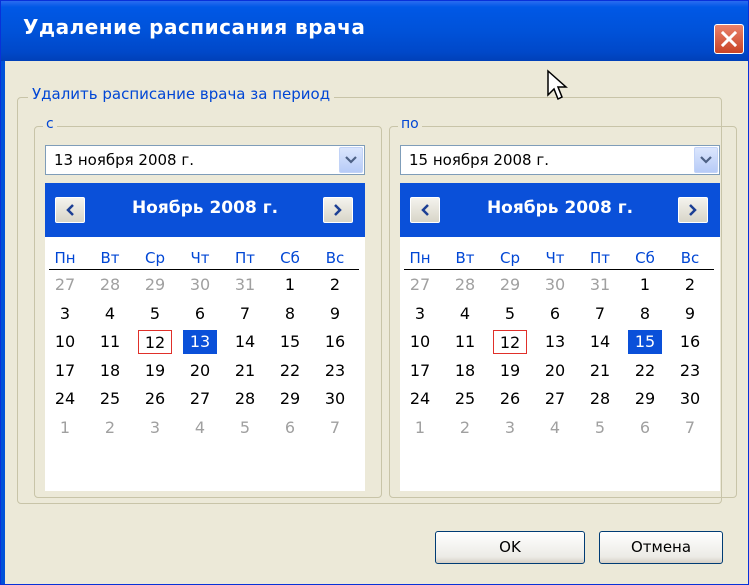 This screenshot has width=749, height=585. Describe the element at coordinates (3, 322) in the screenshot. I see `window-left-border` at that location.